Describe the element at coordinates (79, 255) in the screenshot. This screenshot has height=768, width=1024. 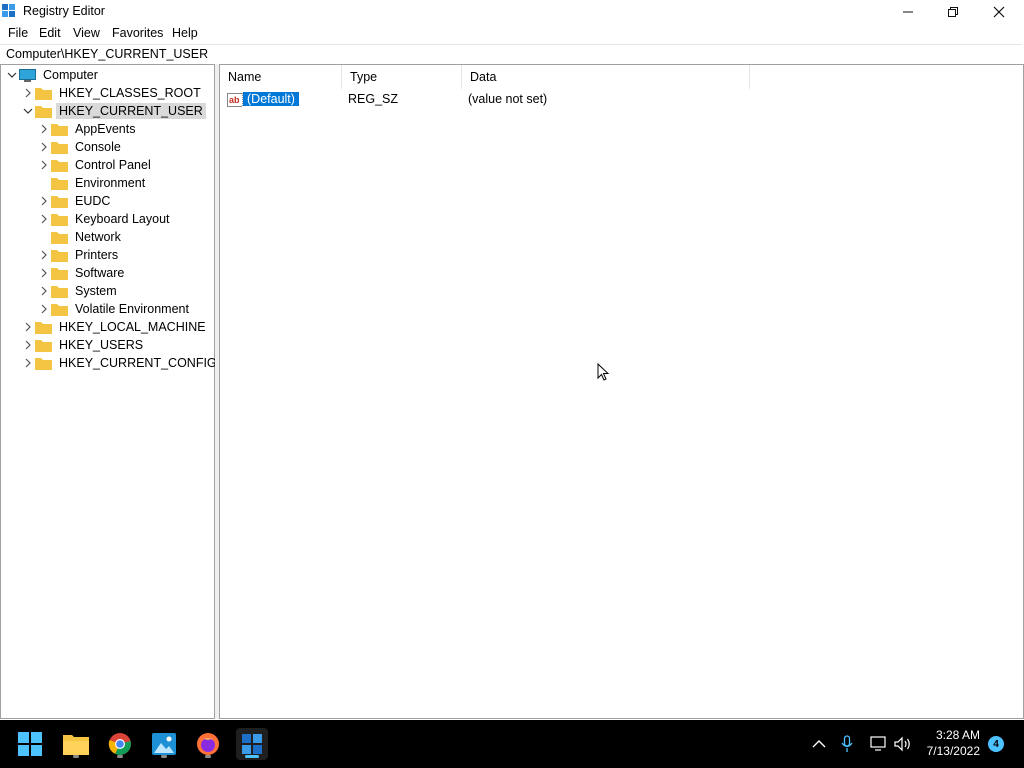
I see `tree-item-printers: Printers` at that location.